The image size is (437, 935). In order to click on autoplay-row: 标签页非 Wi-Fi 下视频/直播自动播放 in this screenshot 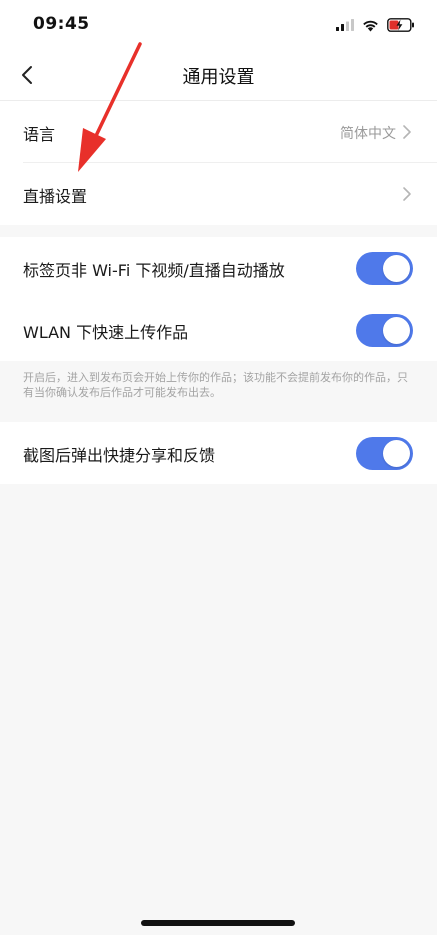, I will do `click(218, 268)`.